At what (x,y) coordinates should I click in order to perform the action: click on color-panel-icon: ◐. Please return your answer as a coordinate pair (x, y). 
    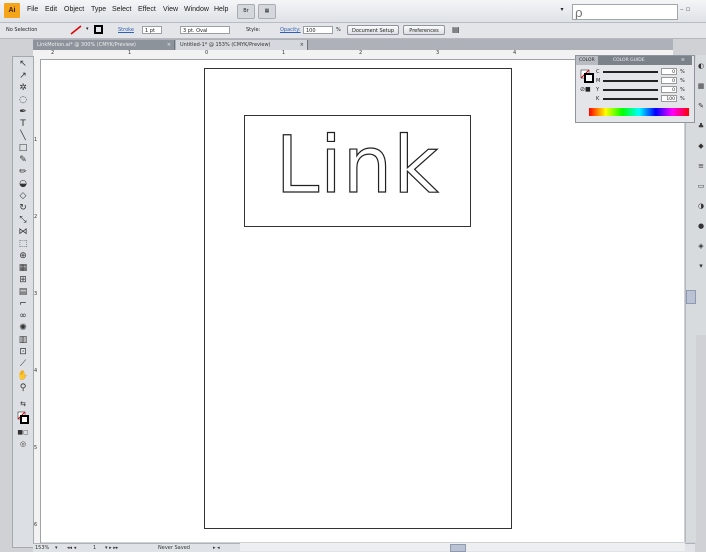
    Looking at the image, I should click on (701, 66).